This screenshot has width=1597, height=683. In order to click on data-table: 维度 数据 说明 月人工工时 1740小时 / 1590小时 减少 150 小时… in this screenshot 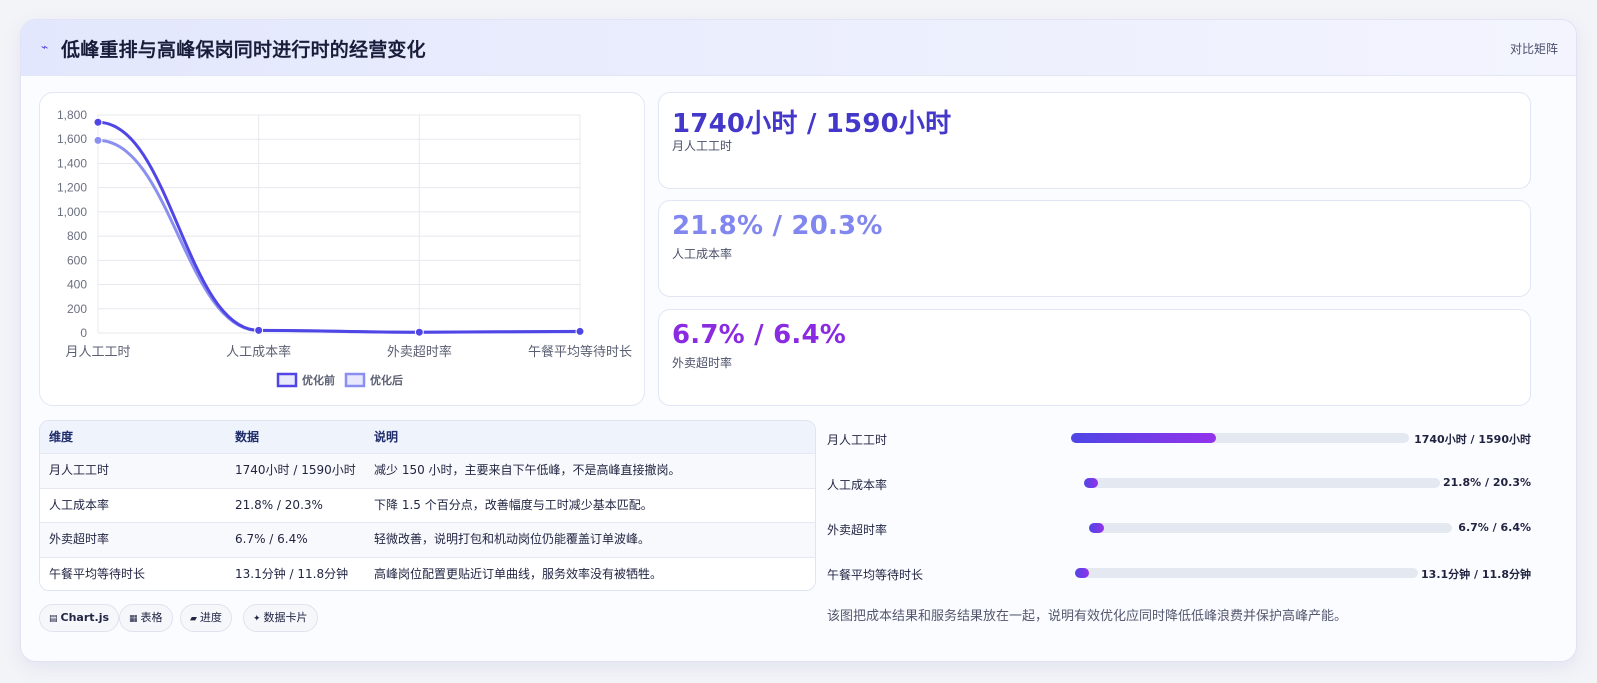, I will do `click(427, 505)`.